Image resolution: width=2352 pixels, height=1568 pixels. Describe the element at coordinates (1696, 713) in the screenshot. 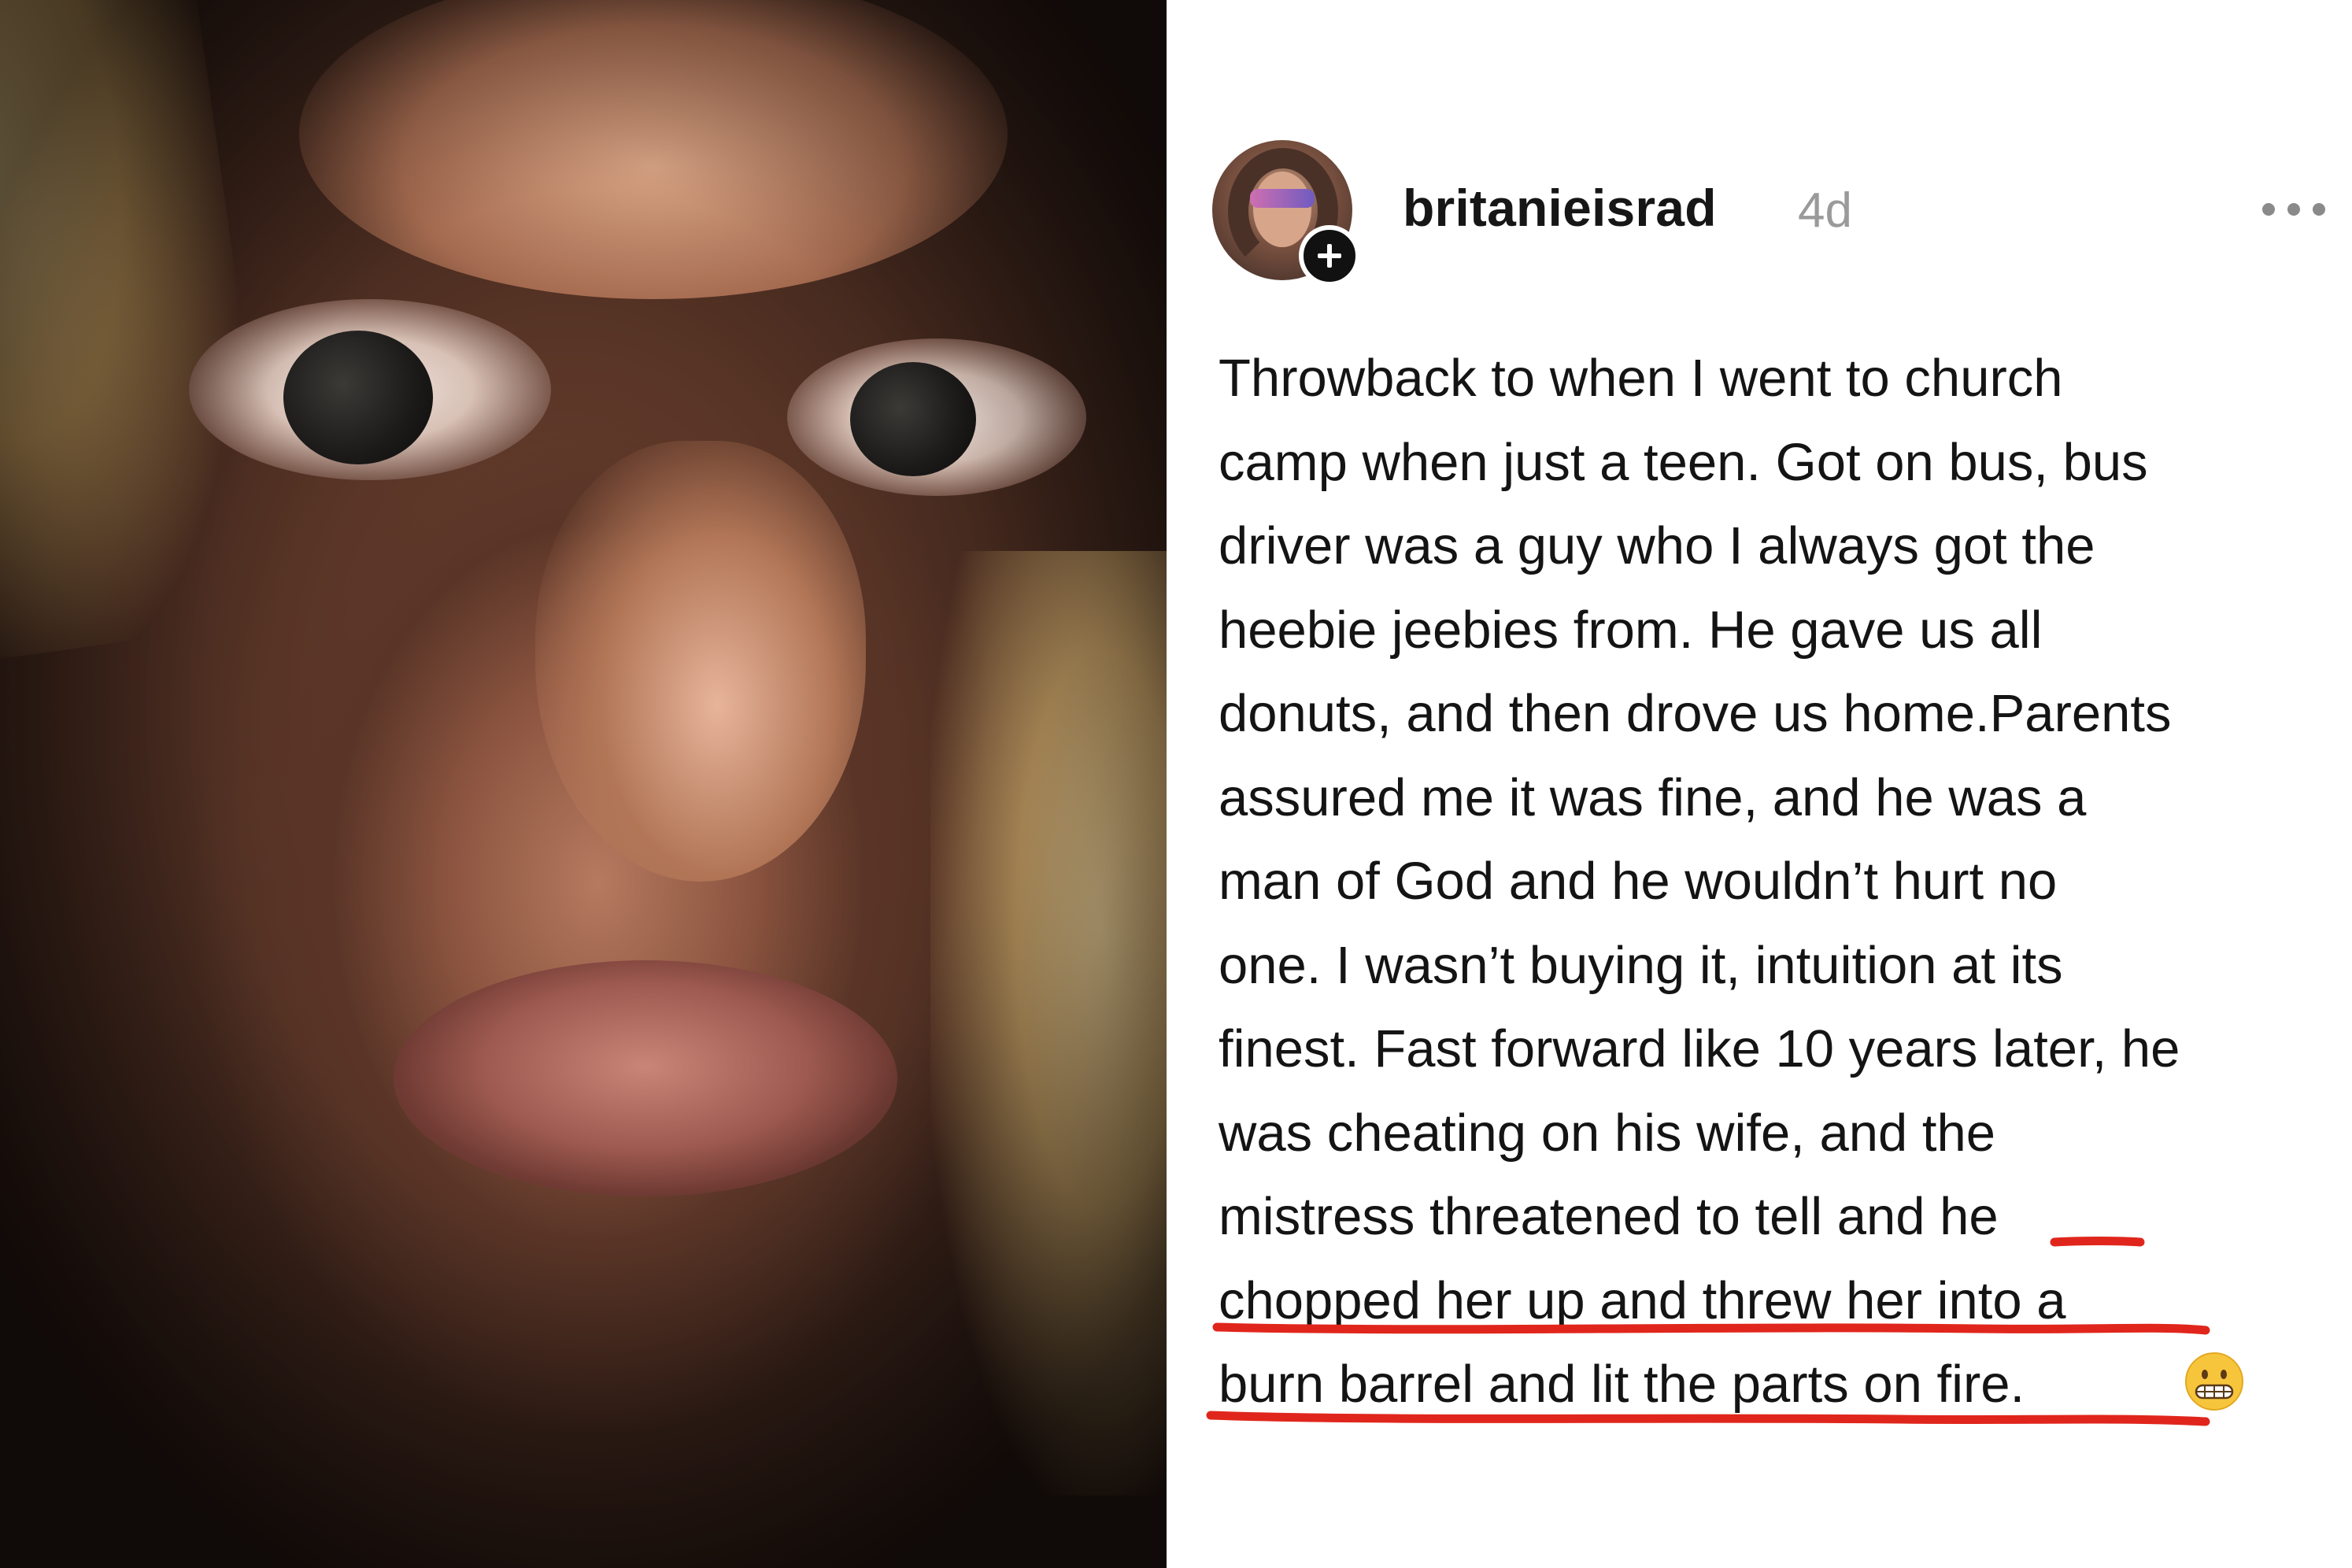

I see `post-line: donuts, and then drove us home.Parents` at that location.